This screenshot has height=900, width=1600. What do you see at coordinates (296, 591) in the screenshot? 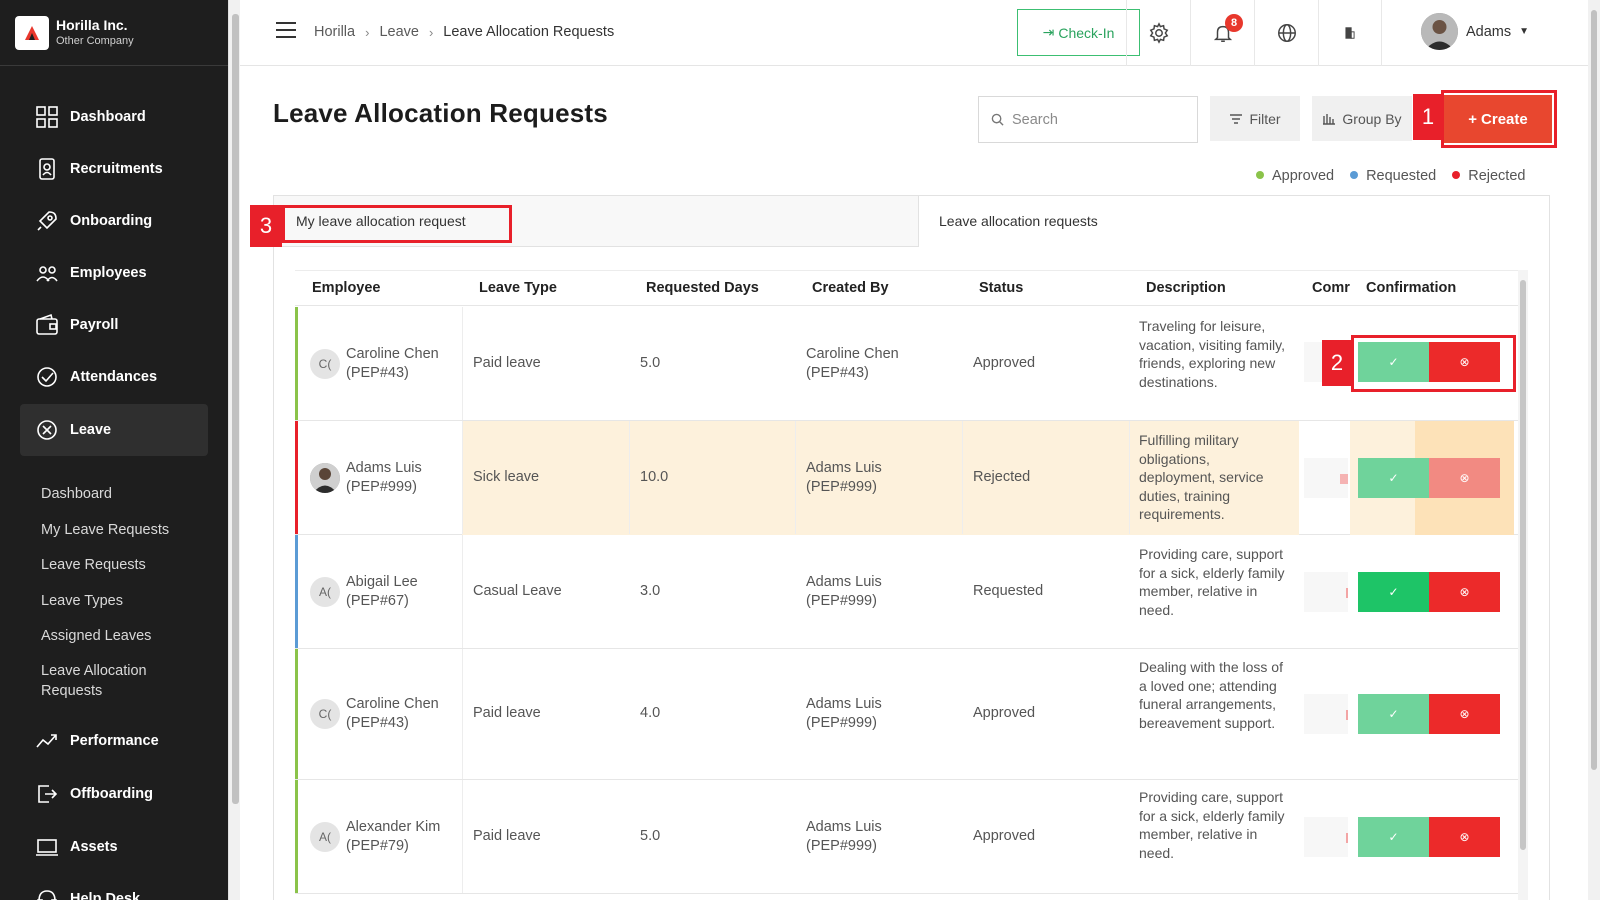
I see `status-bar` at bounding box center [296, 591].